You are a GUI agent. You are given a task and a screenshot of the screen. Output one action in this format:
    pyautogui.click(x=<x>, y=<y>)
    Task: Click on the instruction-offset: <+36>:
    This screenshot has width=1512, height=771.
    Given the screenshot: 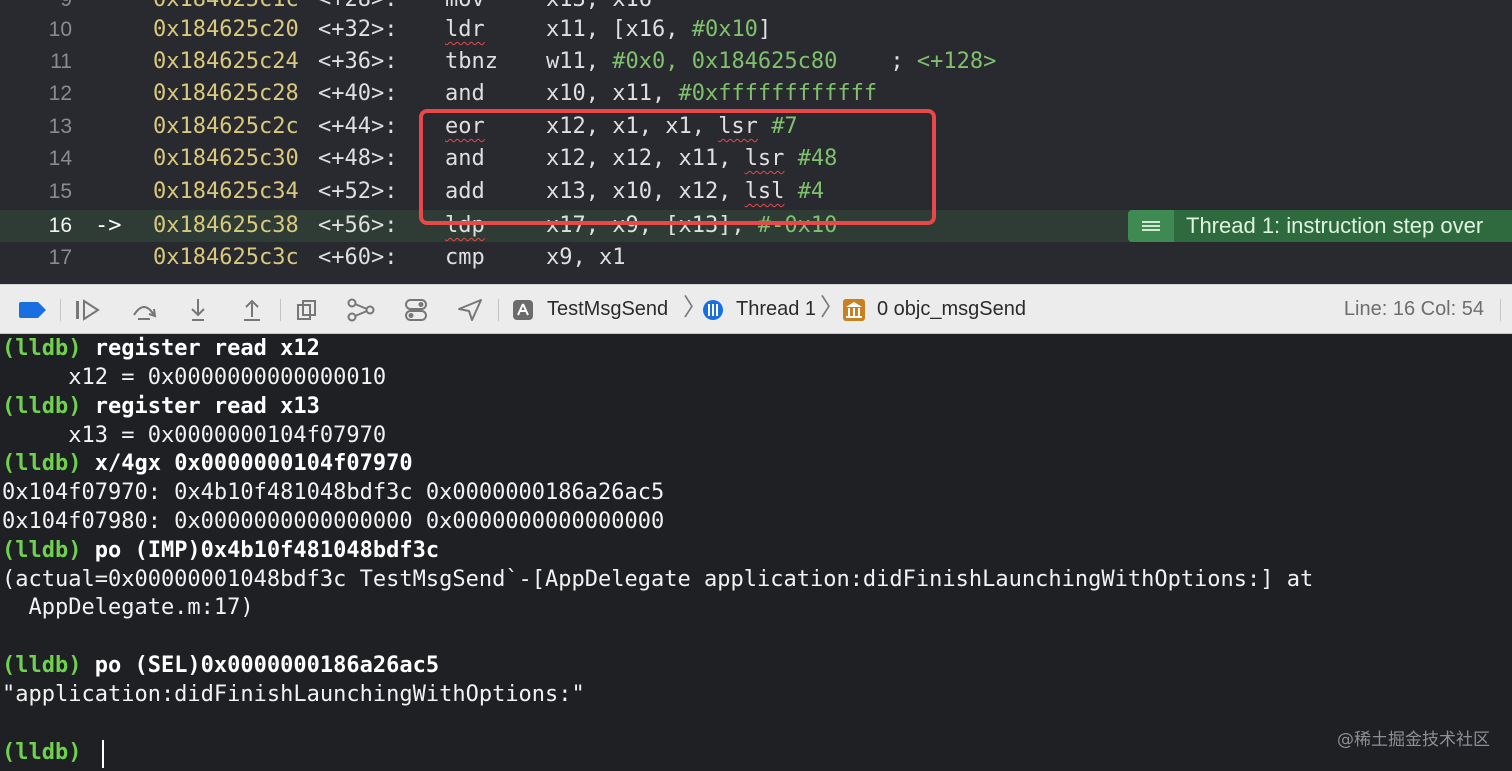 What is the action you would take?
    pyautogui.click(x=358, y=61)
    